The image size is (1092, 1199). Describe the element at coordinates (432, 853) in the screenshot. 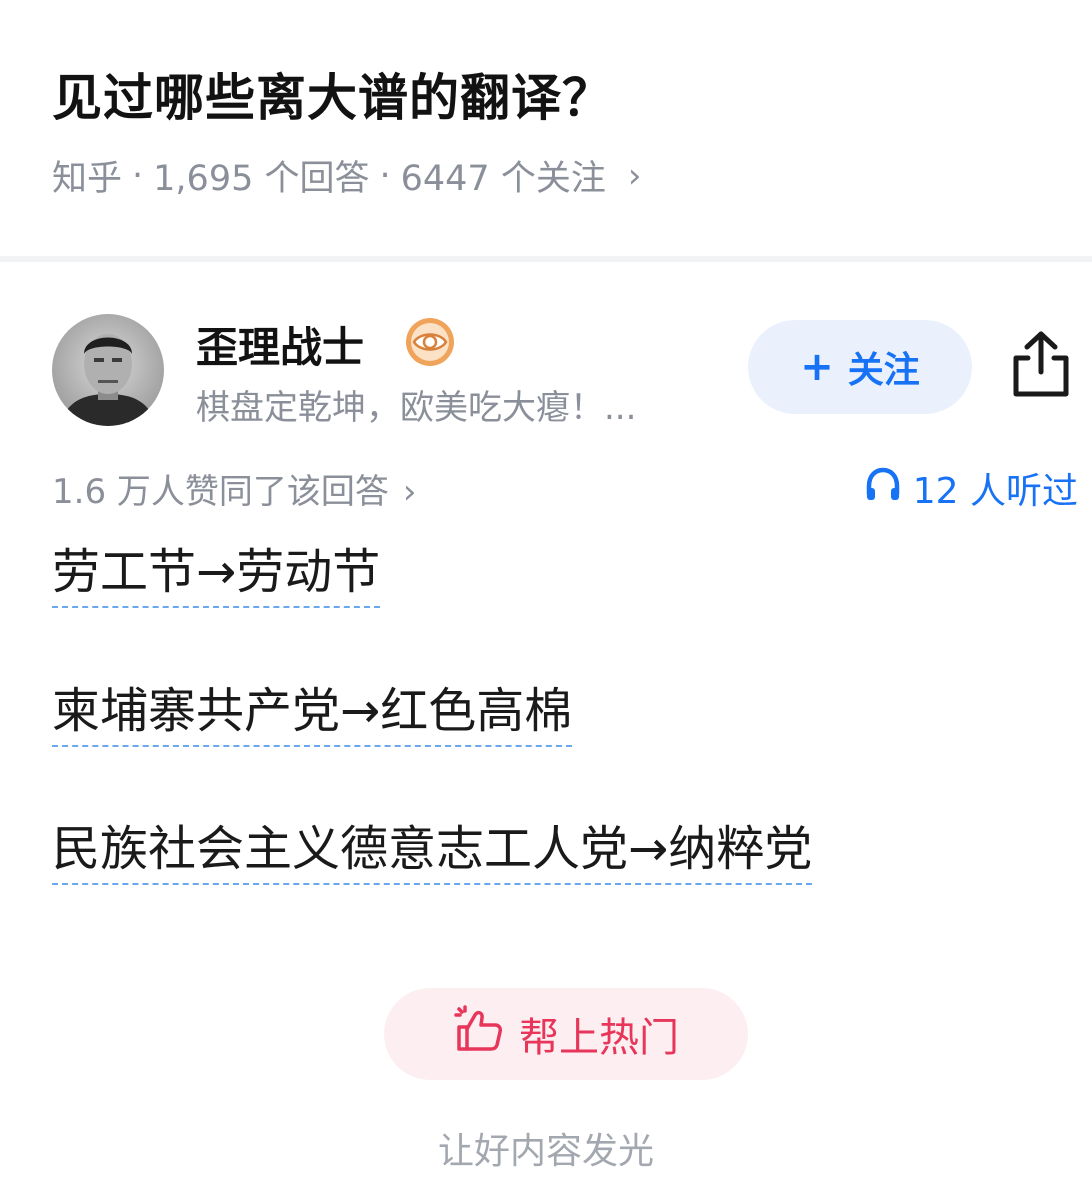

I see `answer-line: 民族社会主义德意志工人党→纳粹党` at that location.